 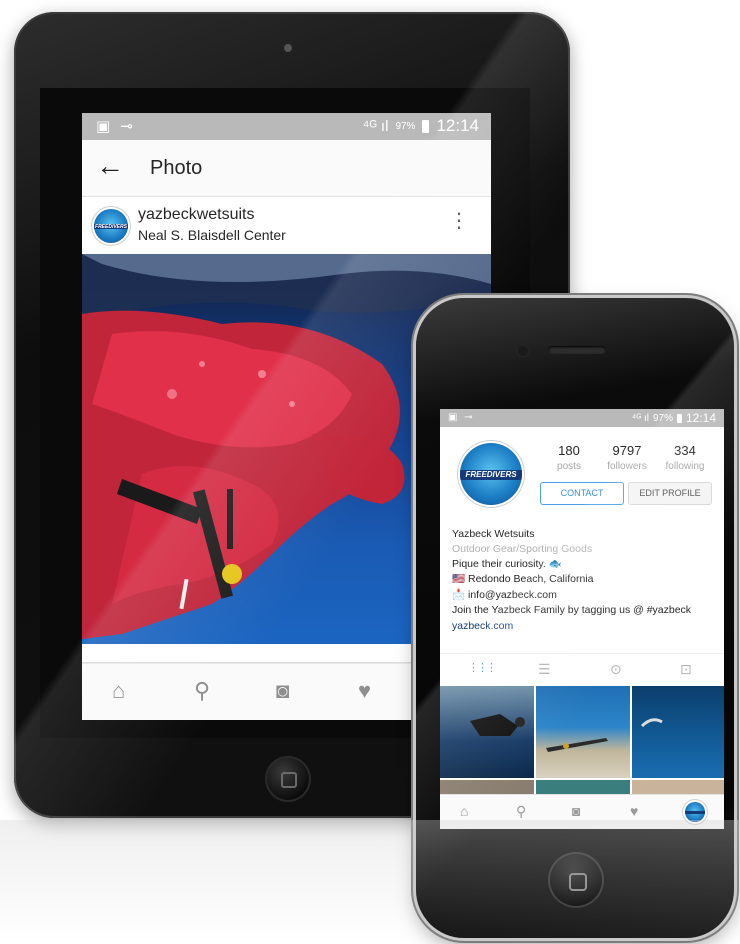 What do you see at coordinates (286, 126) in the screenshot?
I see `tablet-status-bar: ▣ ⊸ ⁴ᴳ ıl 97% 12:14` at bounding box center [286, 126].